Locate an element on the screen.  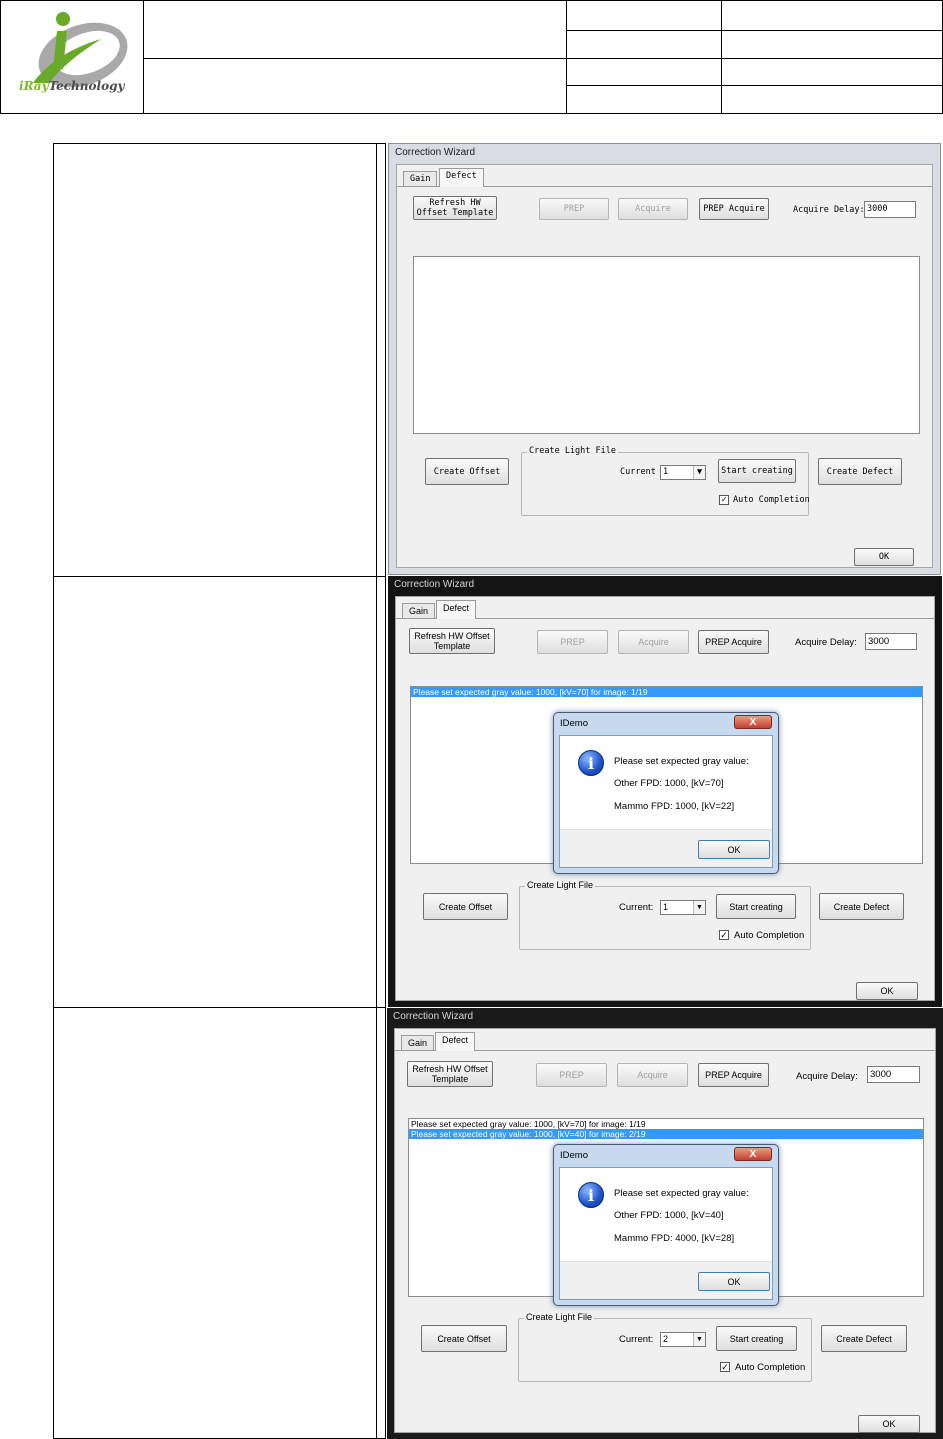
header-subtitle-cell is located at coordinates (355, 85).